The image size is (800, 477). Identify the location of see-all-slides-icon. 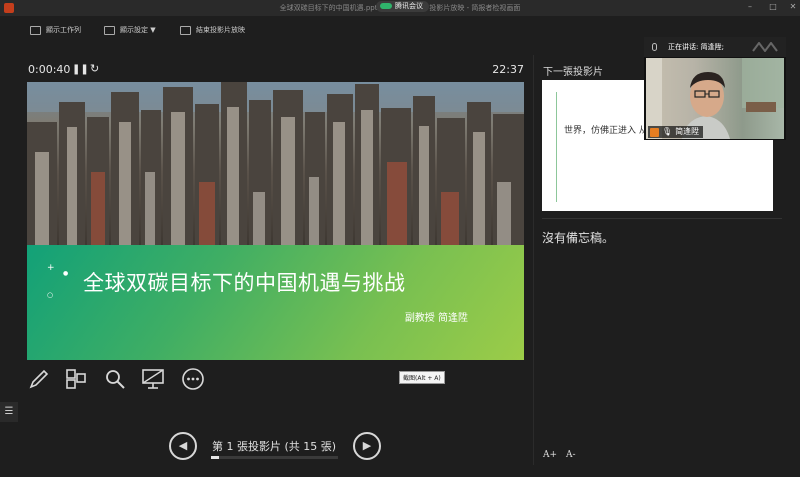
(76, 379).